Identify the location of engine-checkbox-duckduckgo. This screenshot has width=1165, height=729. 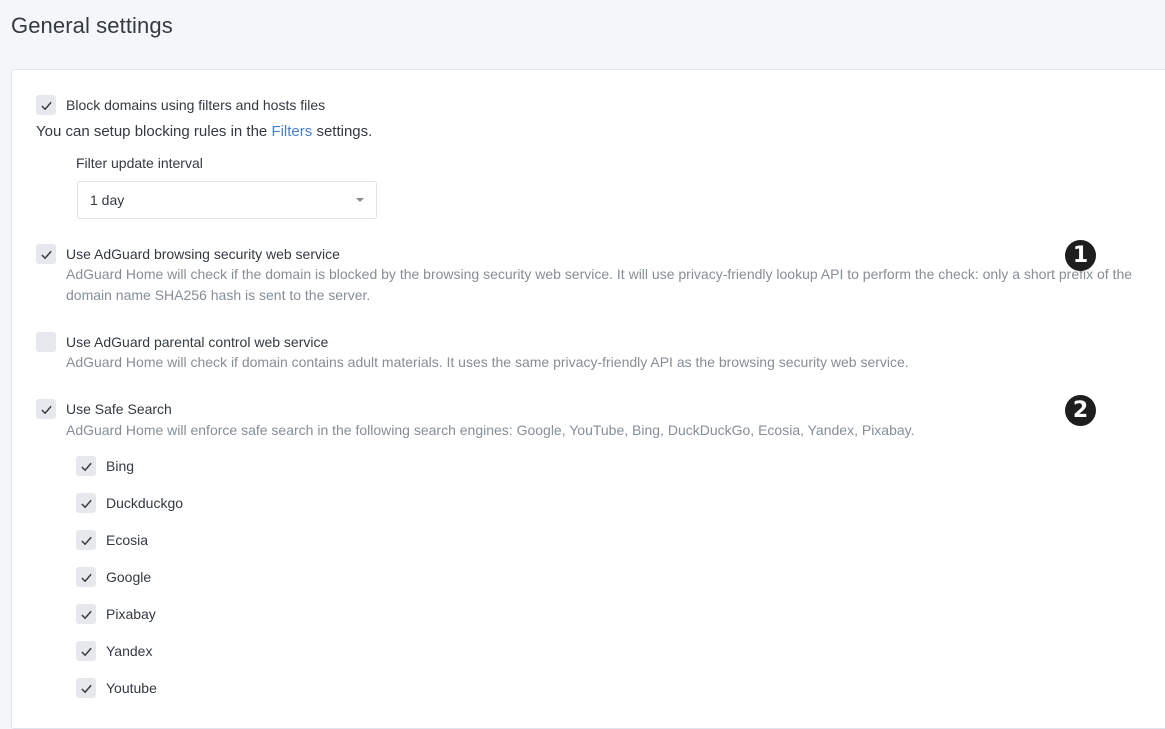
(86, 503).